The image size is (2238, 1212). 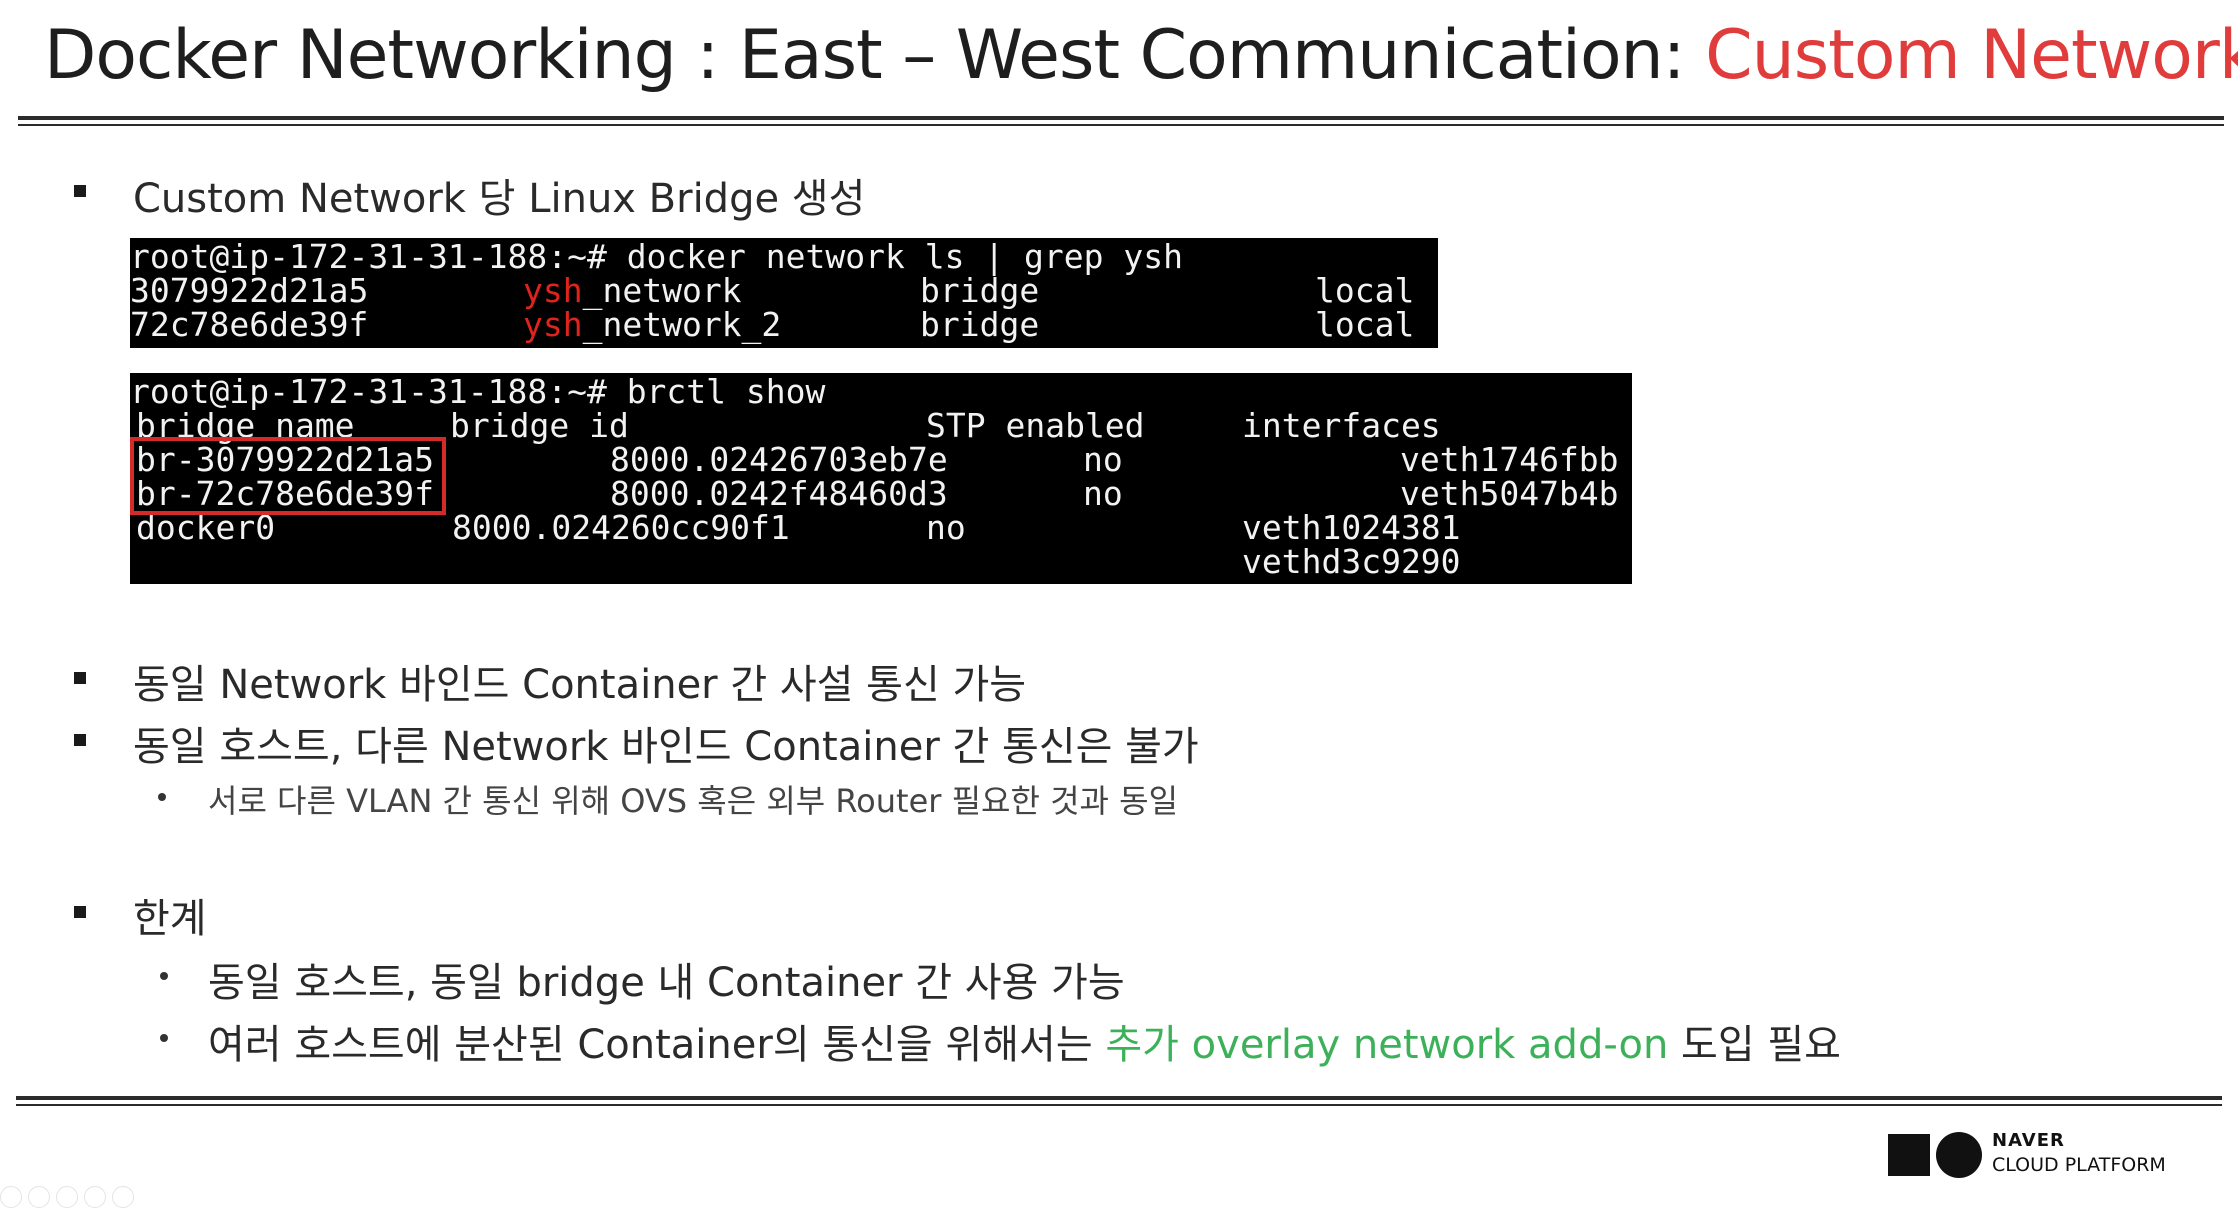 I want to click on network-name: ysh_network_2, so click(x=652, y=324).